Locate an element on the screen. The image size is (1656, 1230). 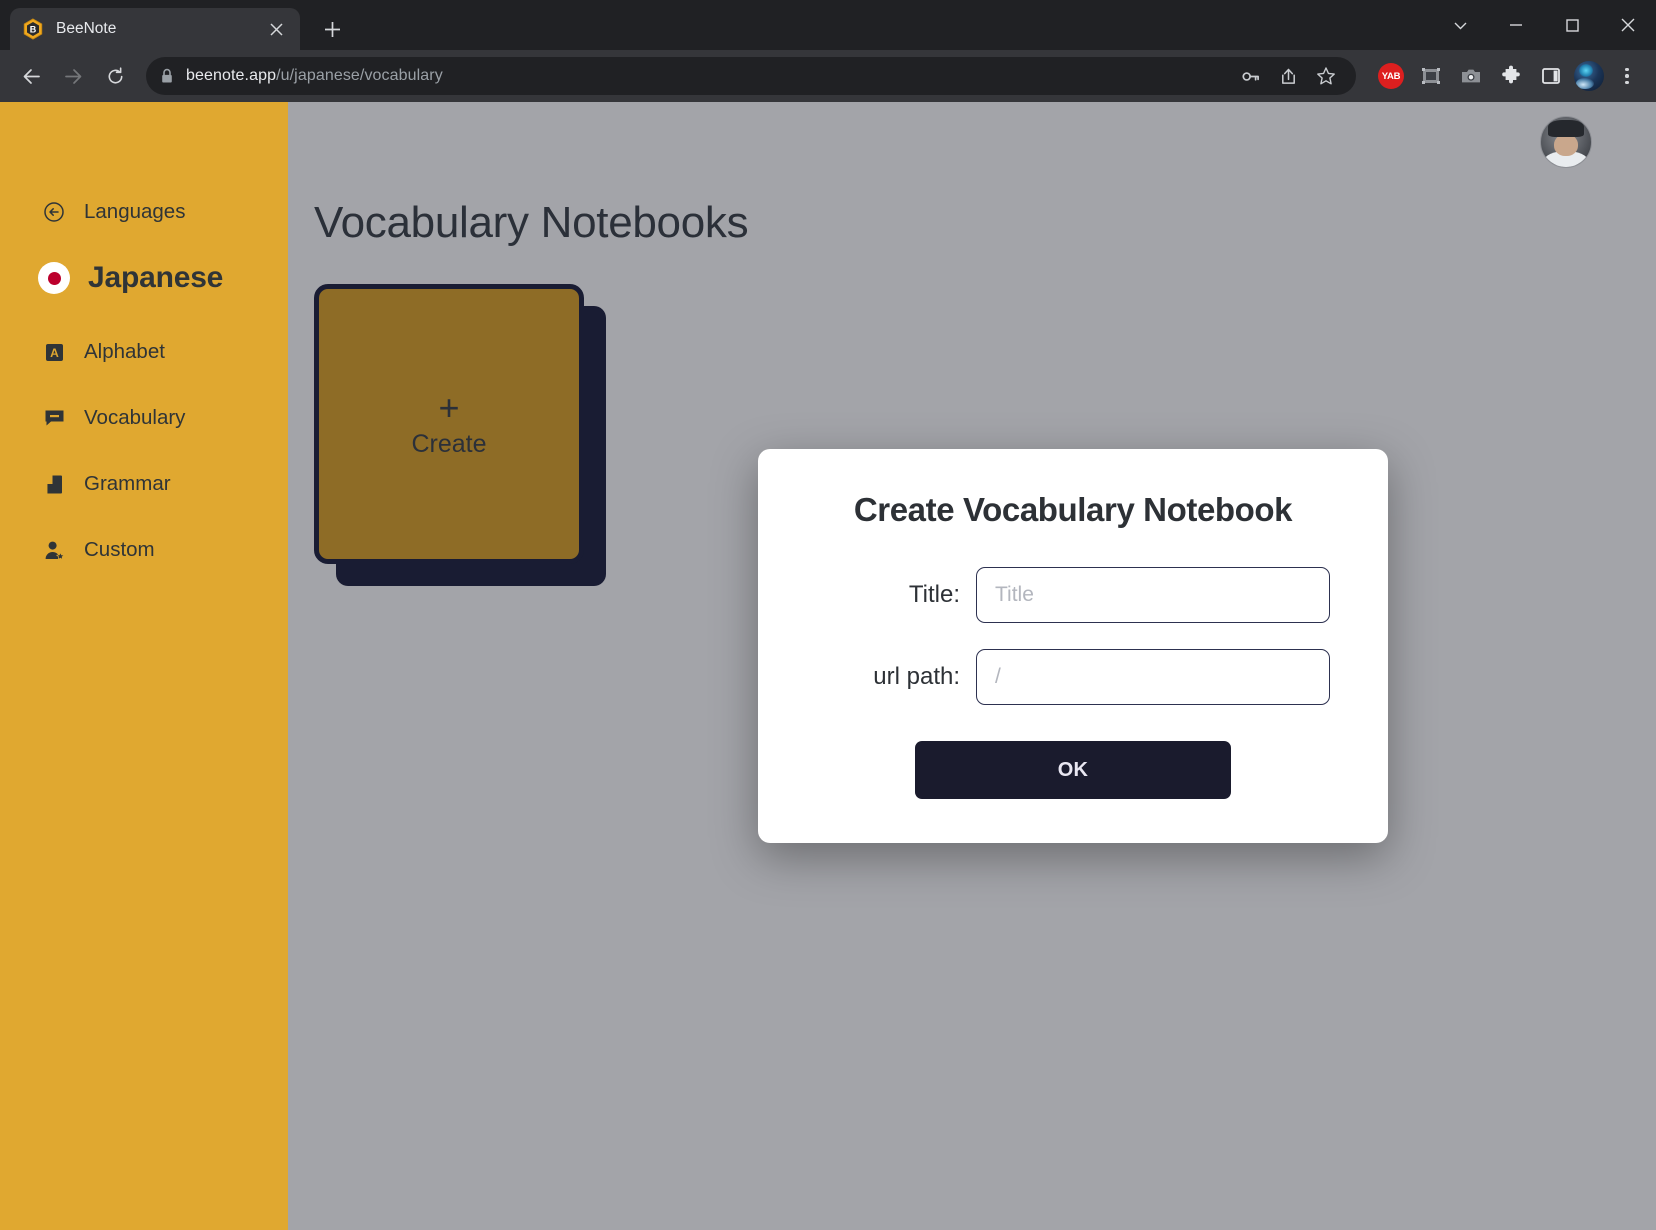
maximize-icon is located at coordinates (1572, 25).